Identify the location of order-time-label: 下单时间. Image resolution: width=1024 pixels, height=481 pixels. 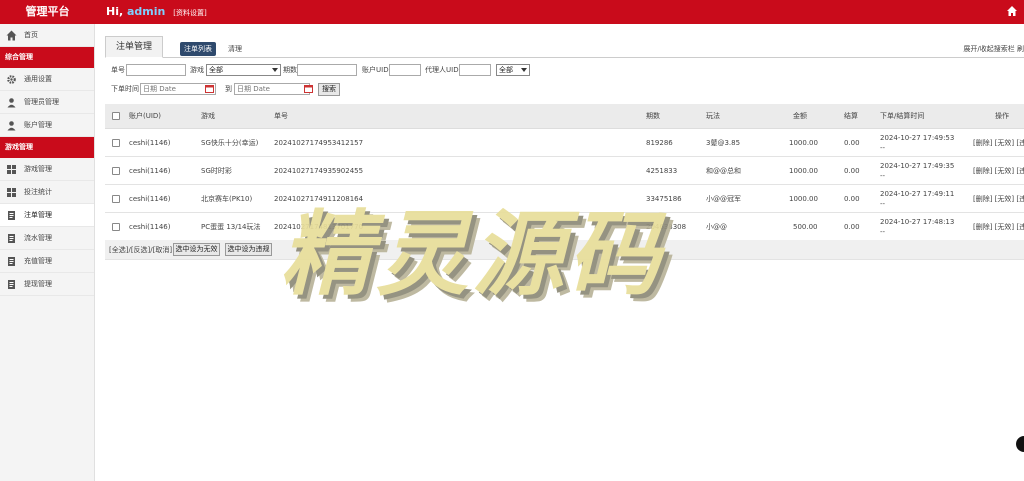
(125, 89).